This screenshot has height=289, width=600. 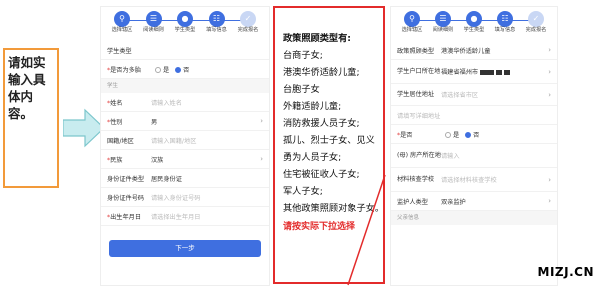 What do you see at coordinates (301, 89) in the screenshot?
I see `policy-item: 台胞子女` at bounding box center [301, 89].